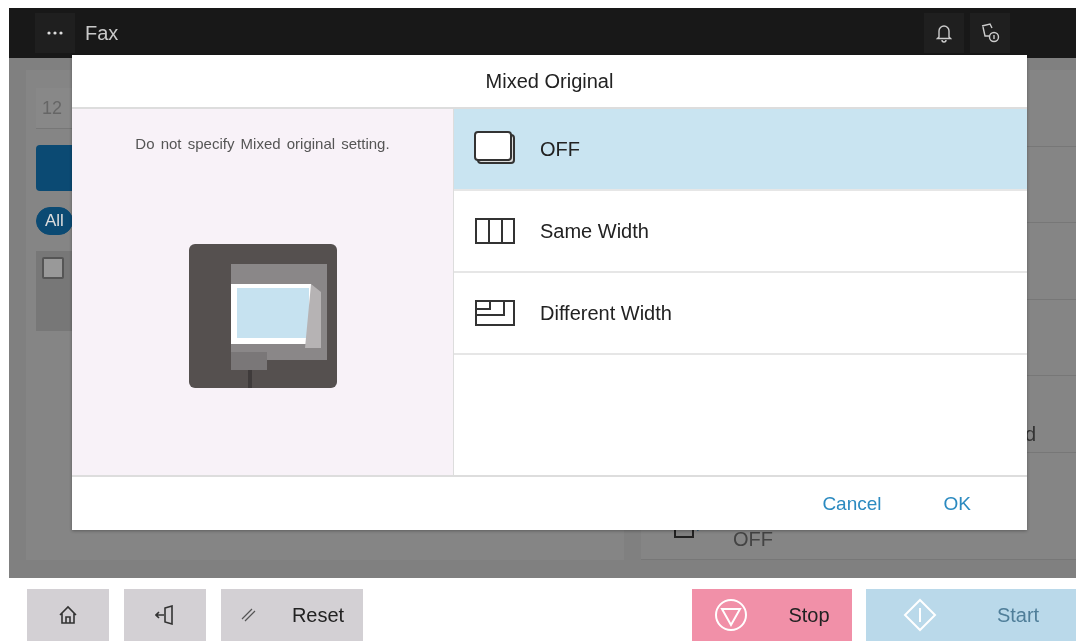 This screenshot has height=641, width=1076. Describe the element at coordinates (102, 33) in the screenshot. I see `app-title: Fax` at that location.